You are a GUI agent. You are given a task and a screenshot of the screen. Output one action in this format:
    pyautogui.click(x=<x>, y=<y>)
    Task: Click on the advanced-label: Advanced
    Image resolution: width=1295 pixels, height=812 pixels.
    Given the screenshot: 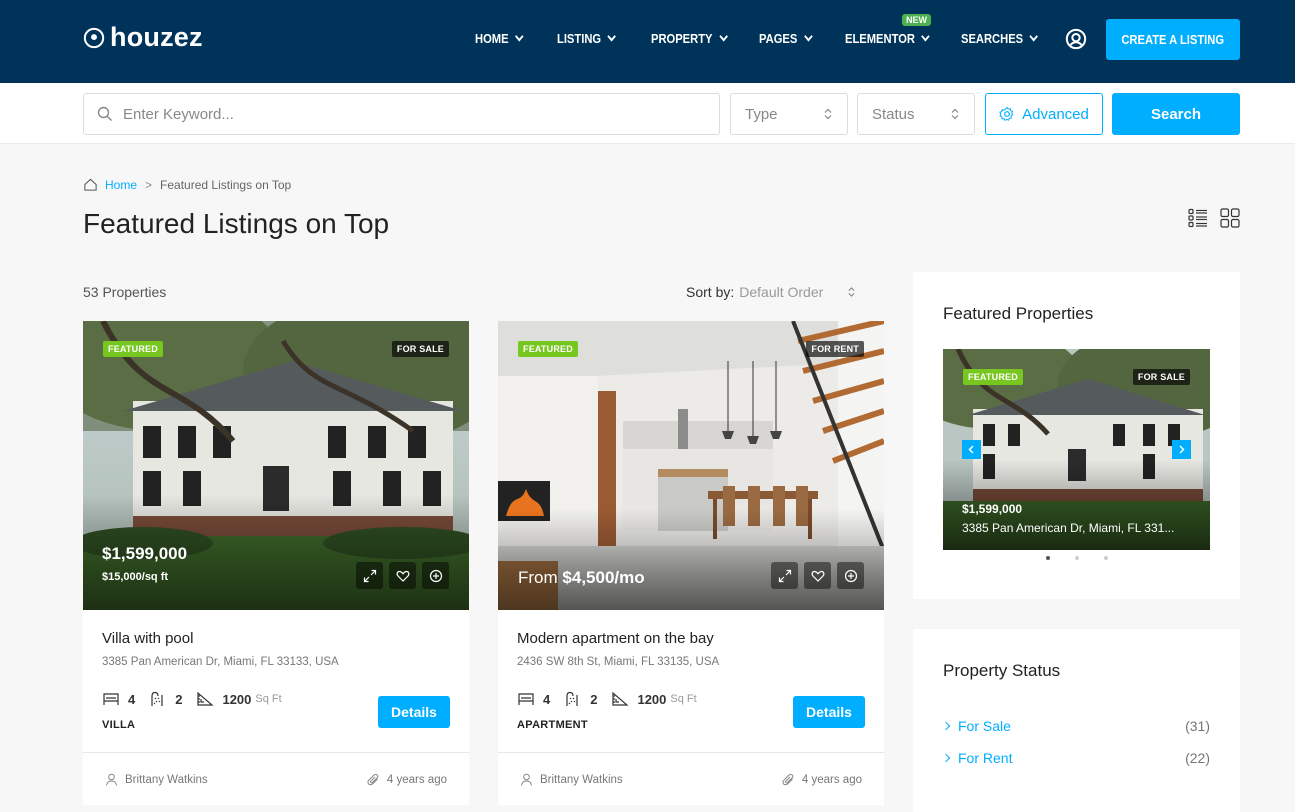 What is the action you would take?
    pyautogui.click(x=1055, y=114)
    